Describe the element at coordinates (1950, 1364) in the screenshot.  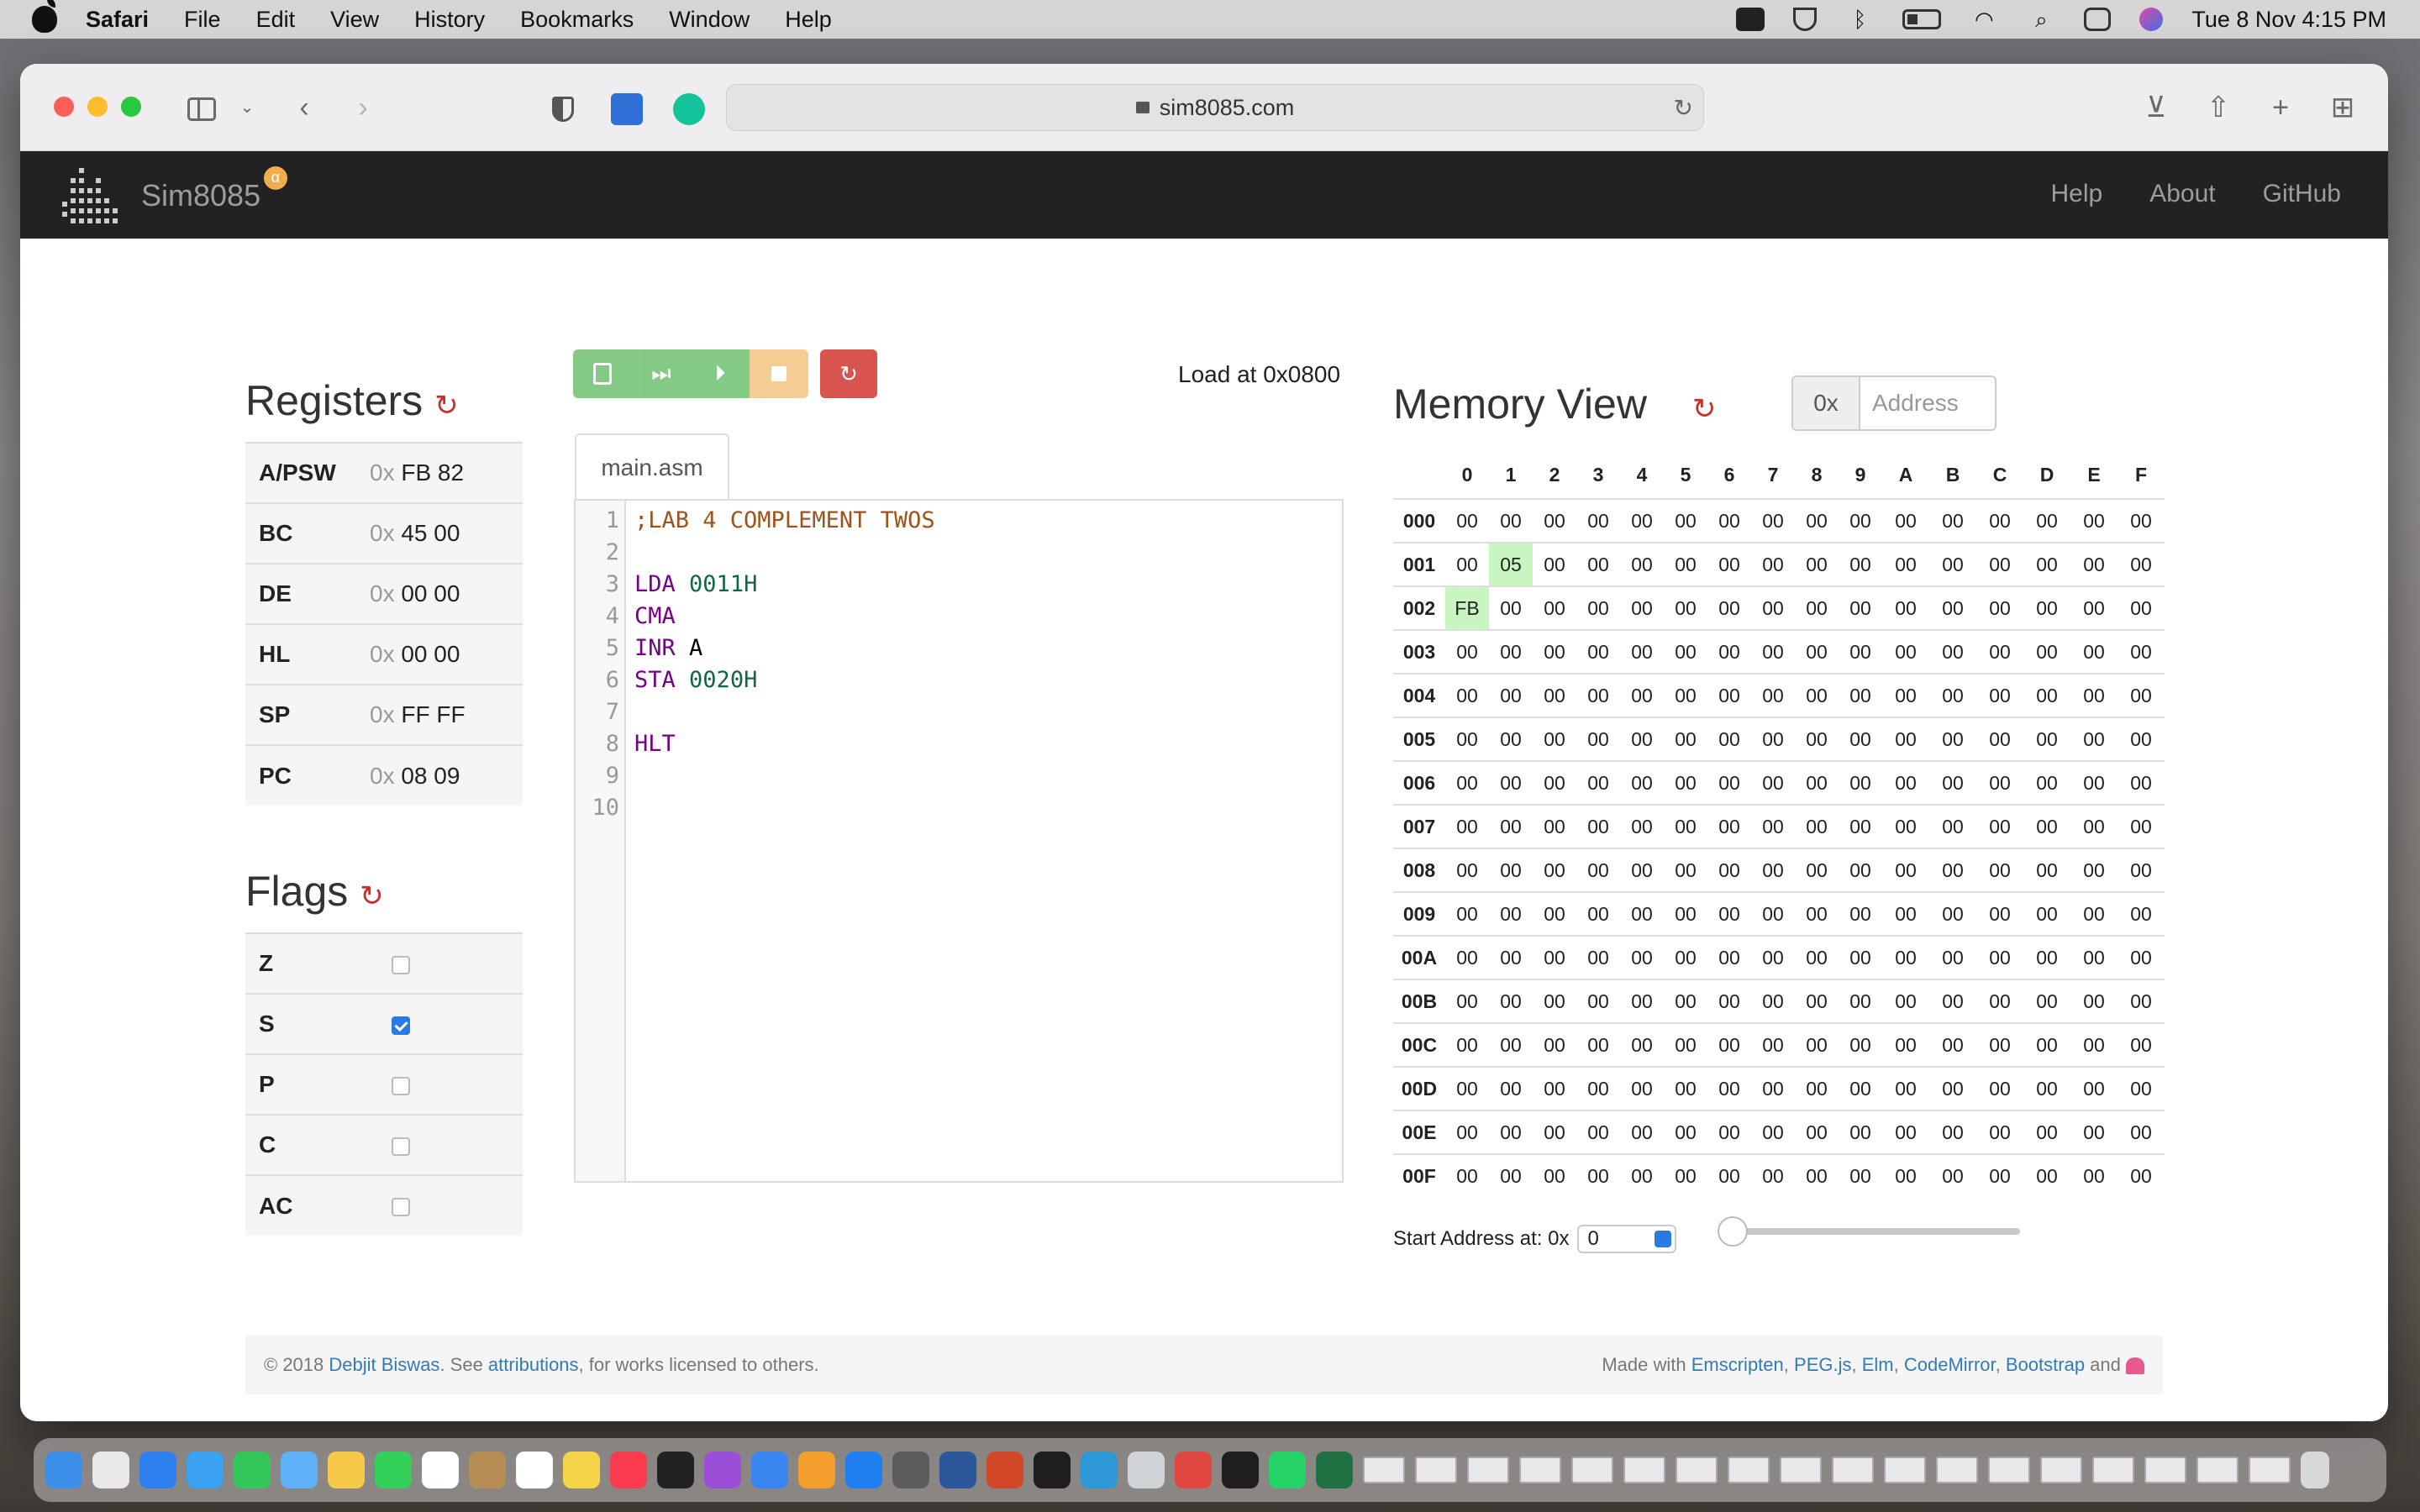
I see `codemirror-link: CodeMirror` at that location.